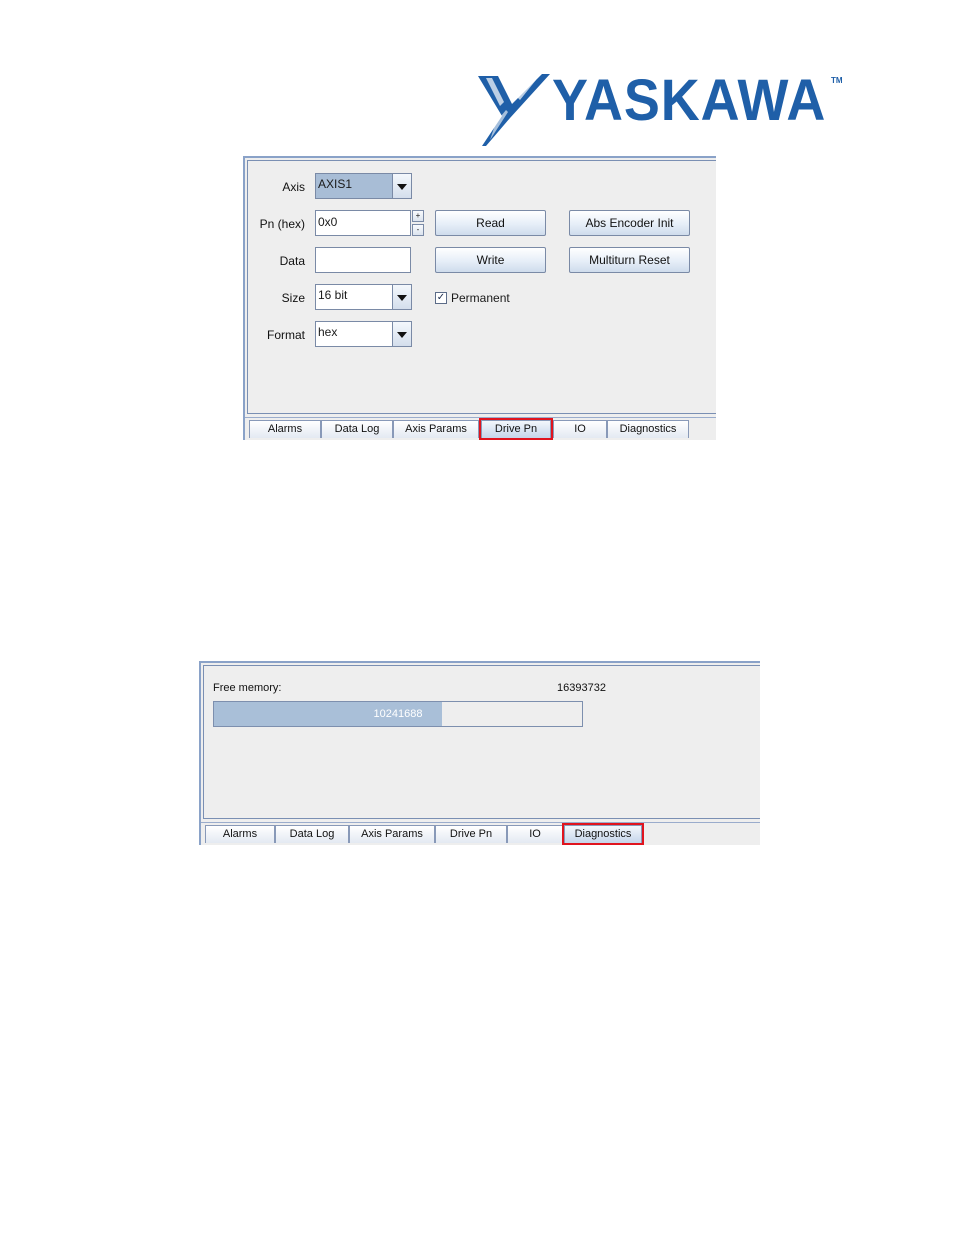 The width and height of the screenshot is (954, 1235). What do you see at coordinates (285, 335) in the screenshot?
I see `format-label: Format` at bounding box center [285, 335].